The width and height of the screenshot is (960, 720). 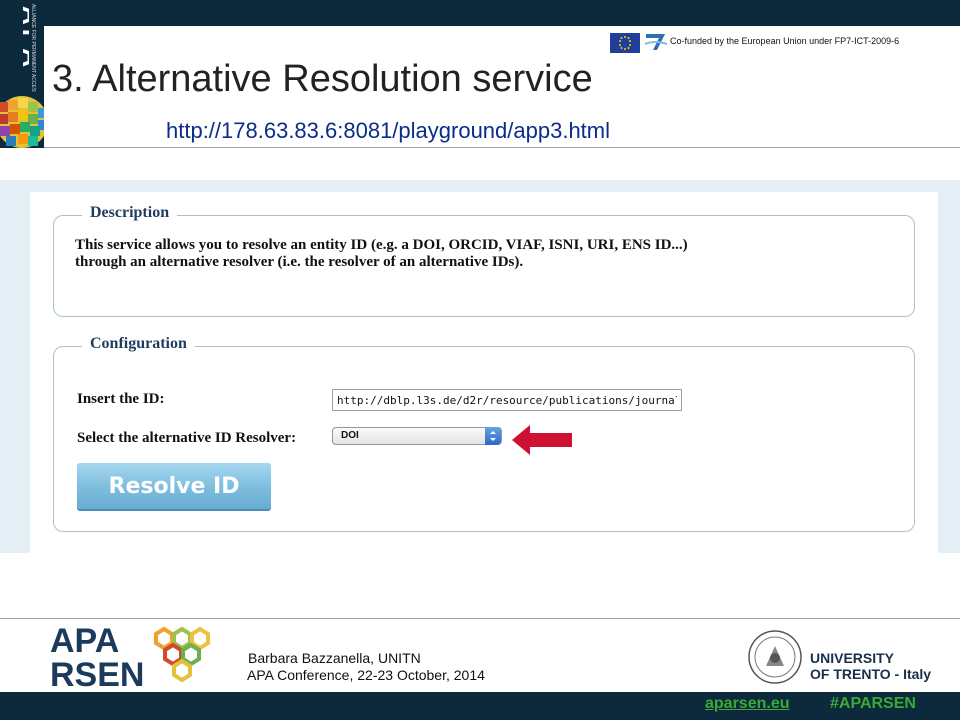 I want to click on resolve-id-button: Resolve ID, so click(x=174, y=486).